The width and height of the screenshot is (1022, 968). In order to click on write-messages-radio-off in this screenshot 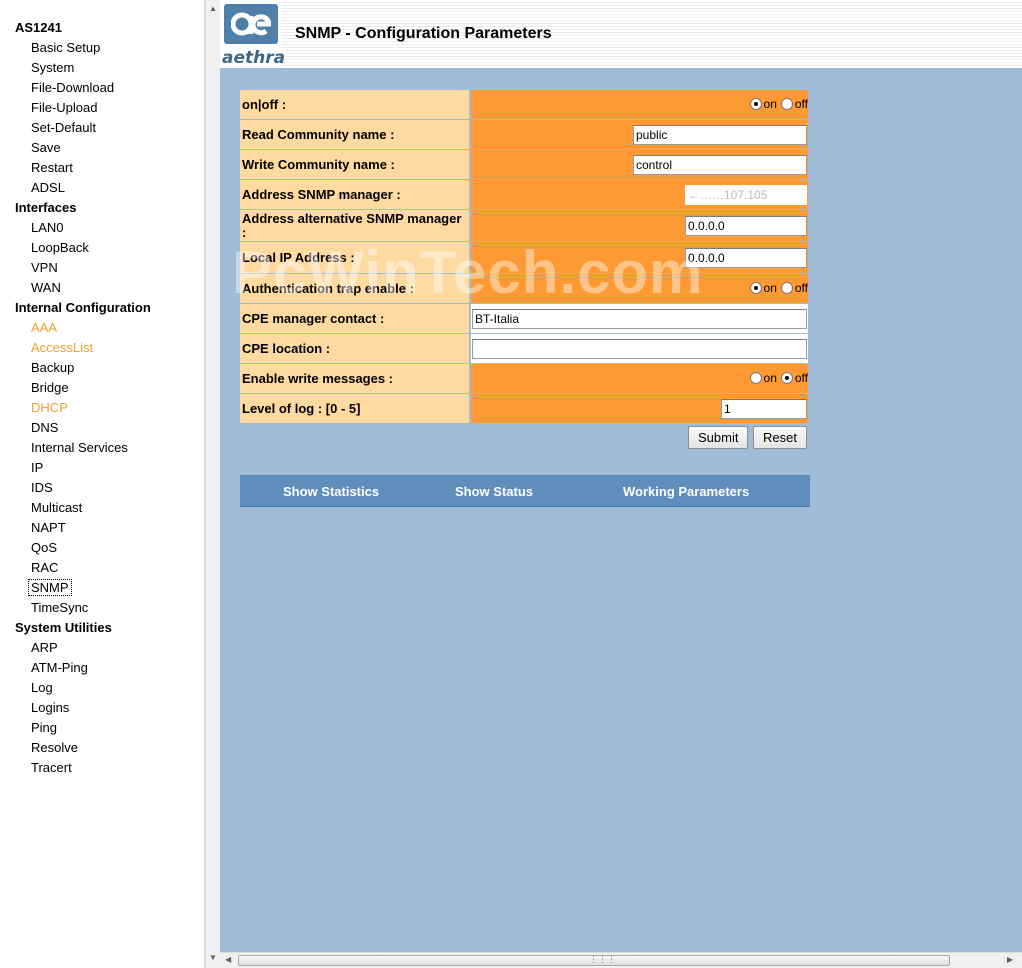, I will do `click(786, 378)`.